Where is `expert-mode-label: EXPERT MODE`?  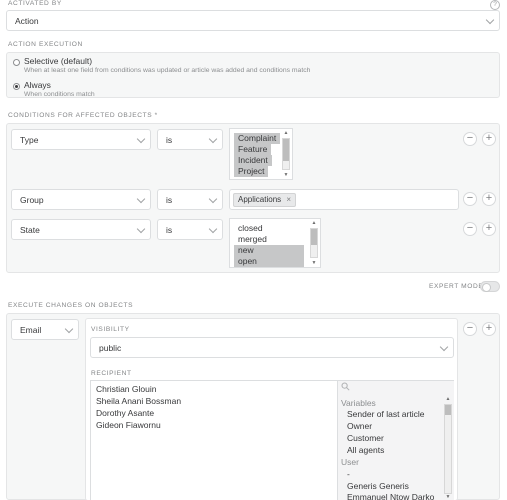 expert-mode-label: EXPERT MODE is located at coordinates (456, 286).